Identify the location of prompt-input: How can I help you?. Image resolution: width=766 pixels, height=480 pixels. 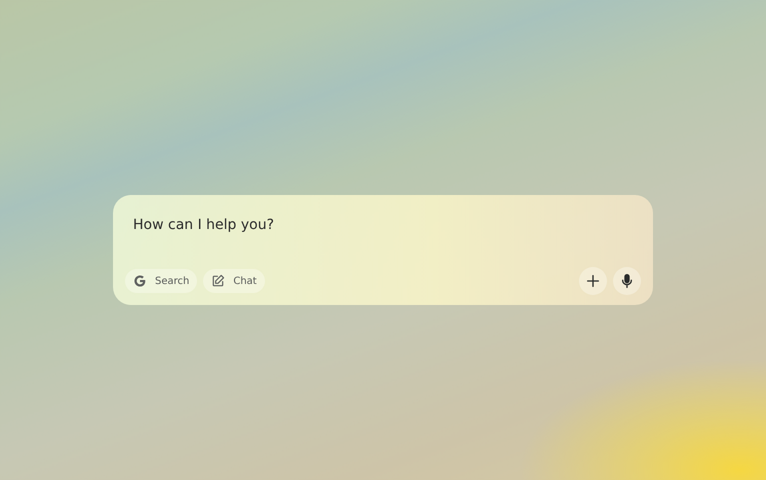
(333, 225).